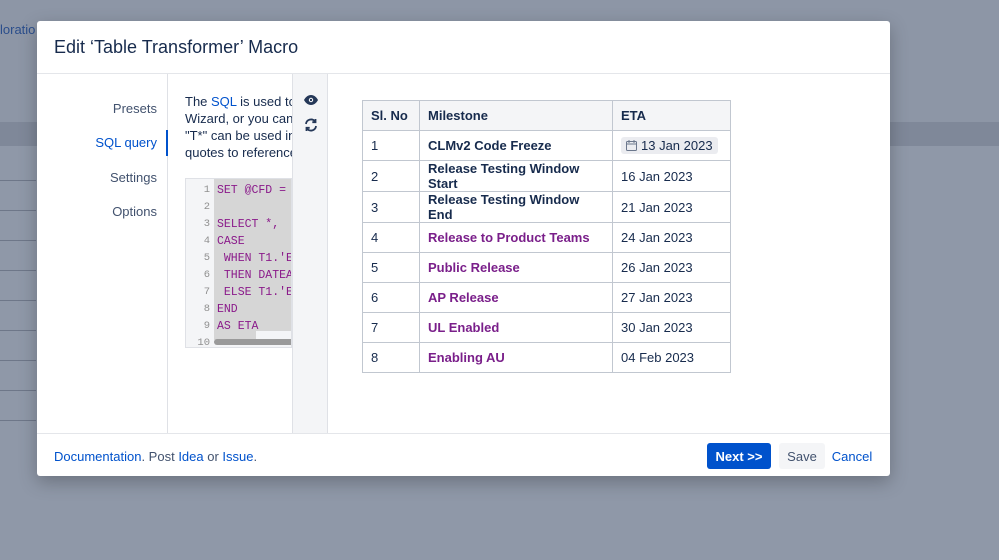  What do you see at coordinates (238, 118) in the screenshot?
I see `description-text: Wizard, or you can` at bounding box center [238, 118].